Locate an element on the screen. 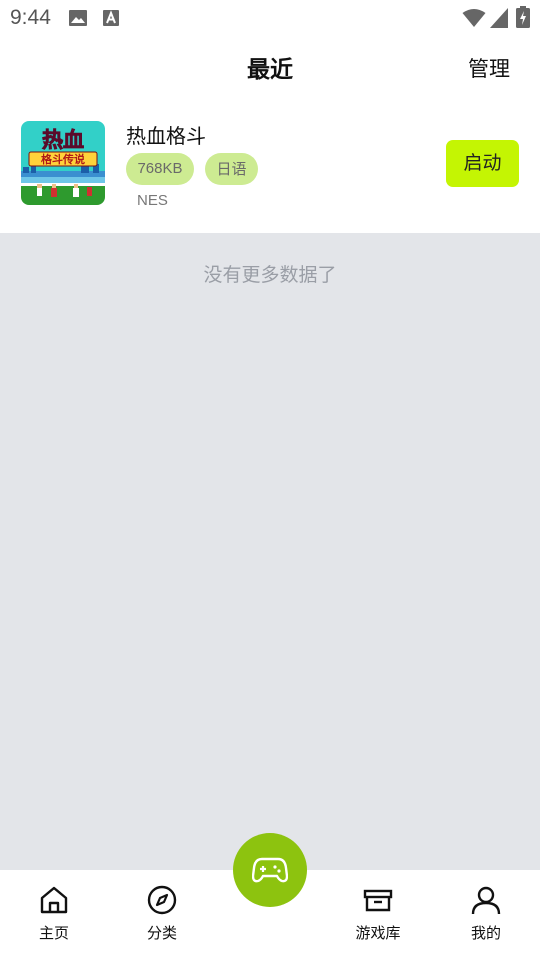 The height and width of the screenshot is (960, 540). thumbnail-title-art: 热血 is located at coordinates (63, 140).